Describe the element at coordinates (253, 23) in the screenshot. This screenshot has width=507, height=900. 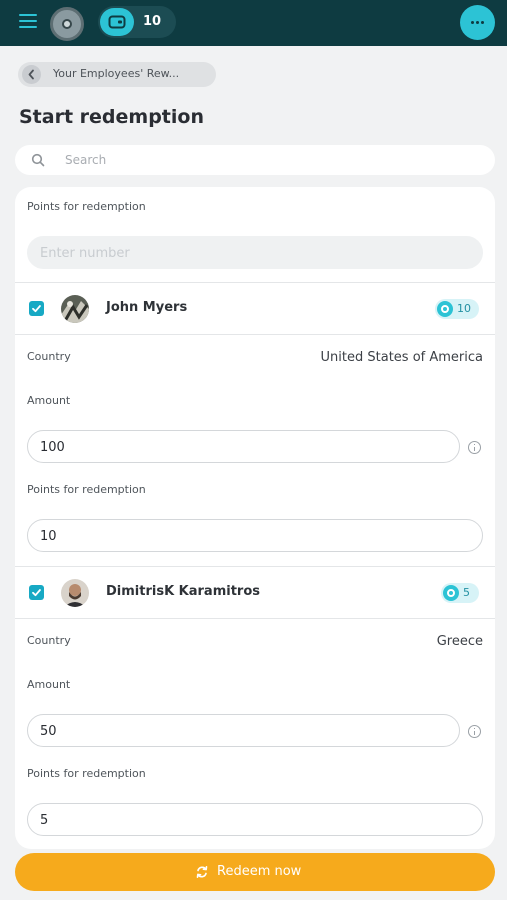
I see `top-bar: 10` at that location.